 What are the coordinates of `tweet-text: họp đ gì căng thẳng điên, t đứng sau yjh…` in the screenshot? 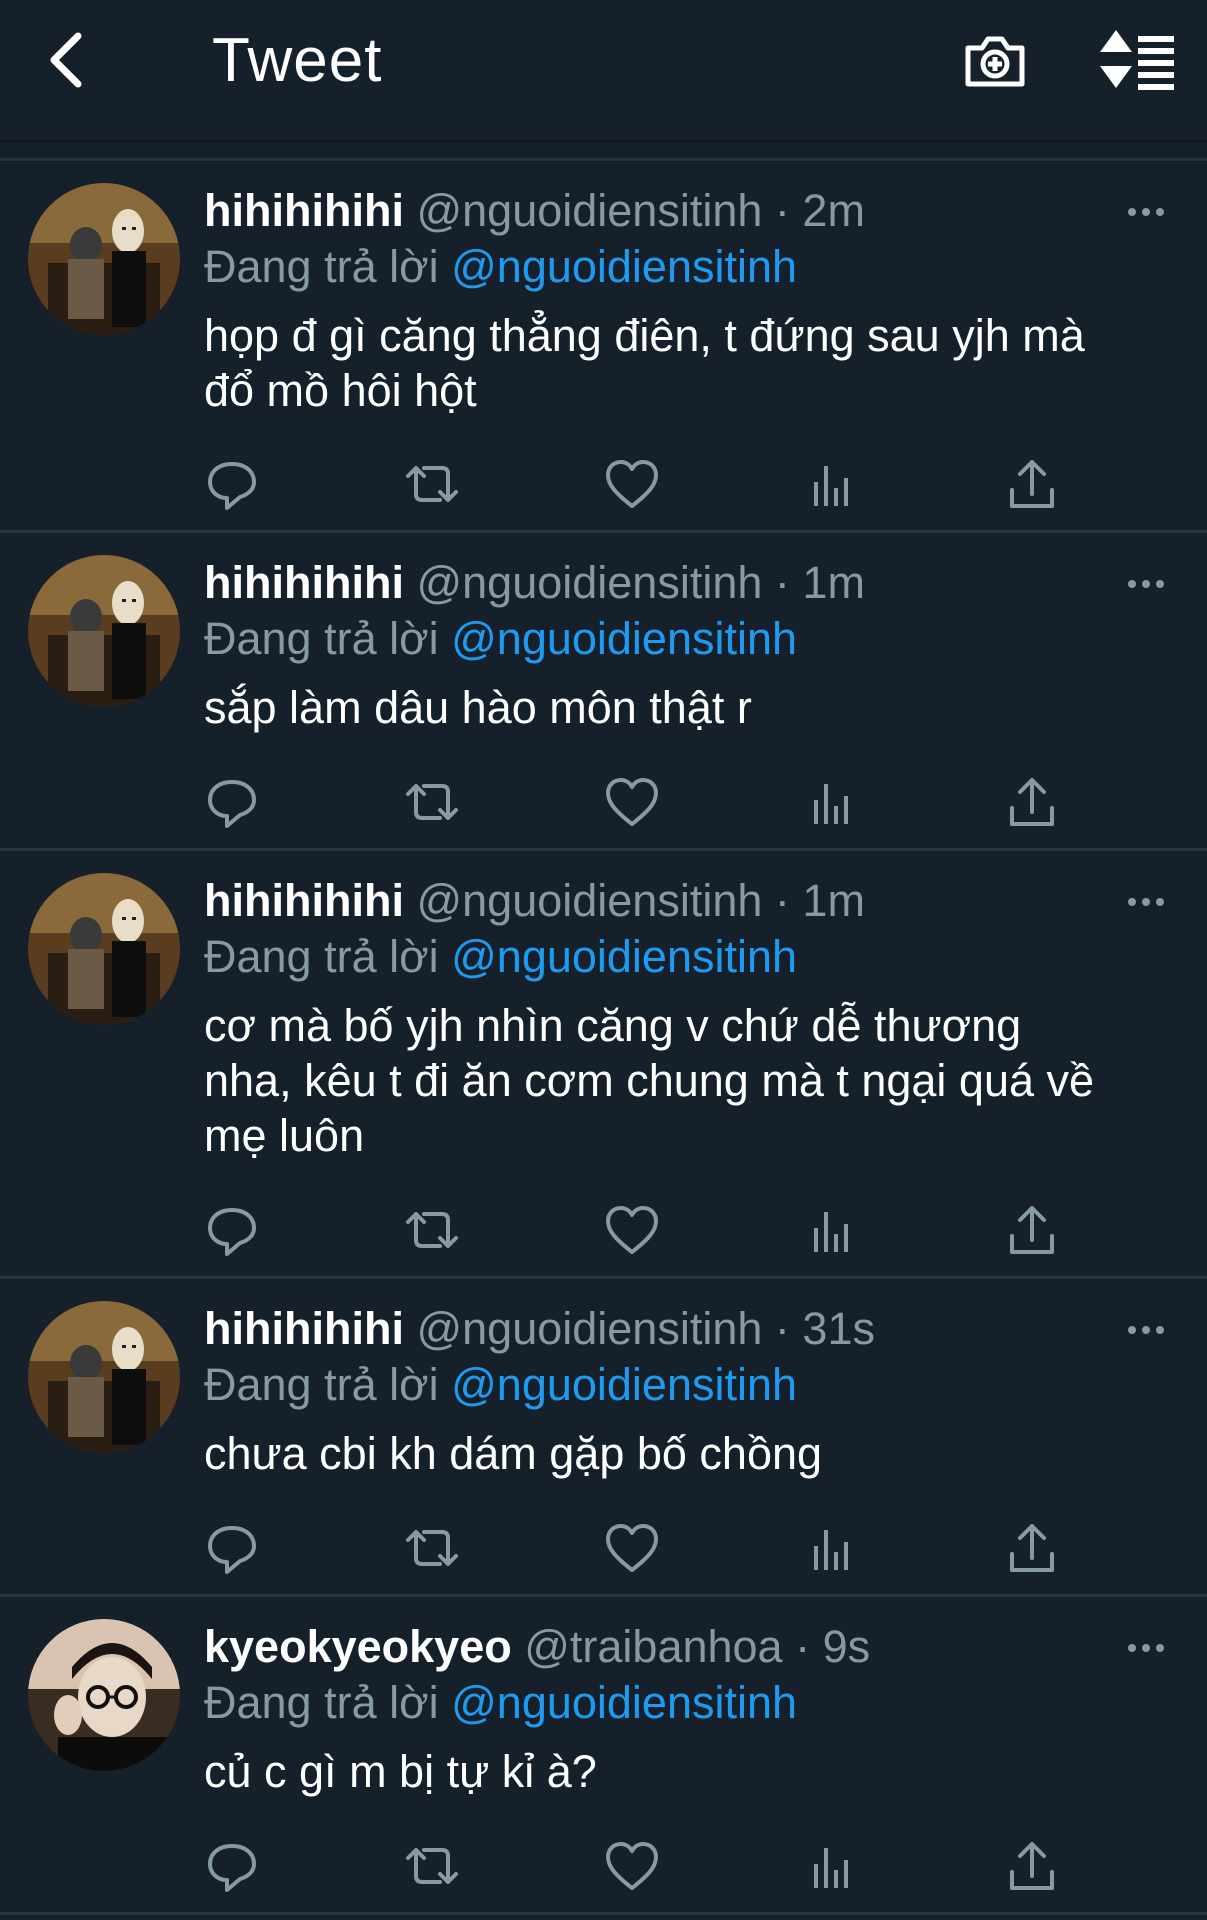 It's located at (684, 363).